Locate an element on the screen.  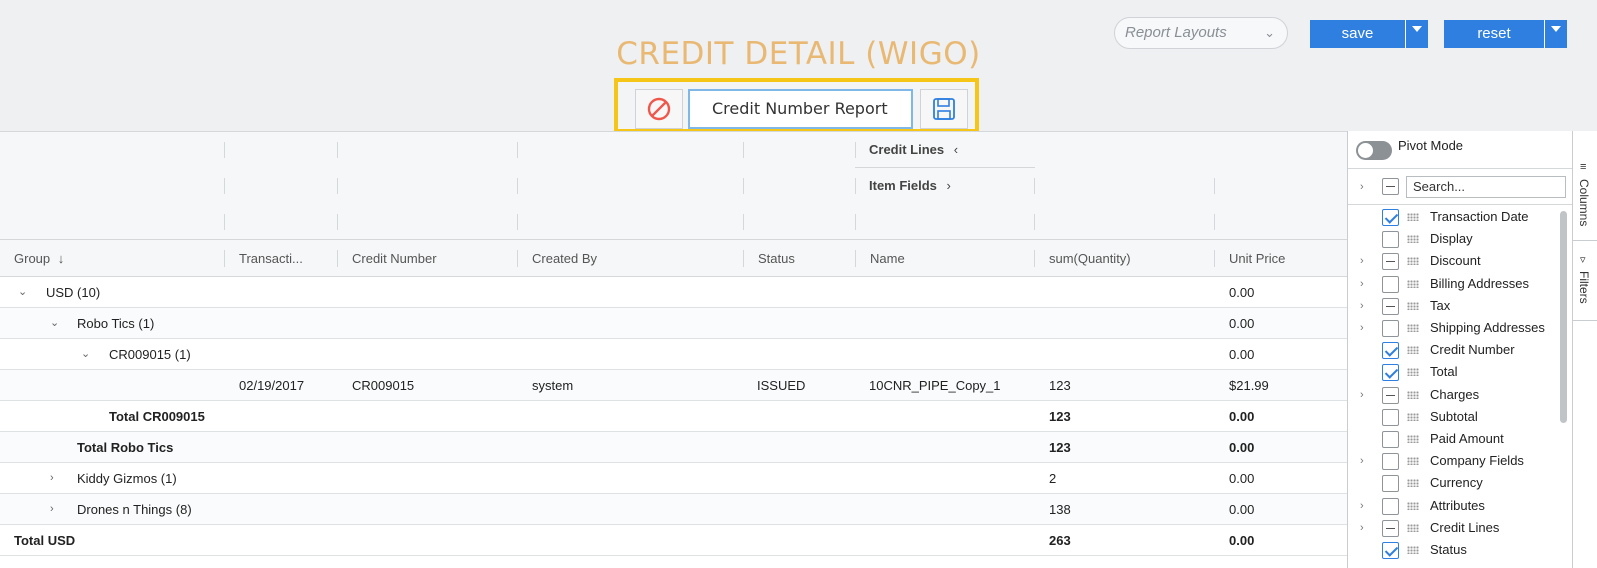
floppy-disk-icon is located at coordinates (944, 109).